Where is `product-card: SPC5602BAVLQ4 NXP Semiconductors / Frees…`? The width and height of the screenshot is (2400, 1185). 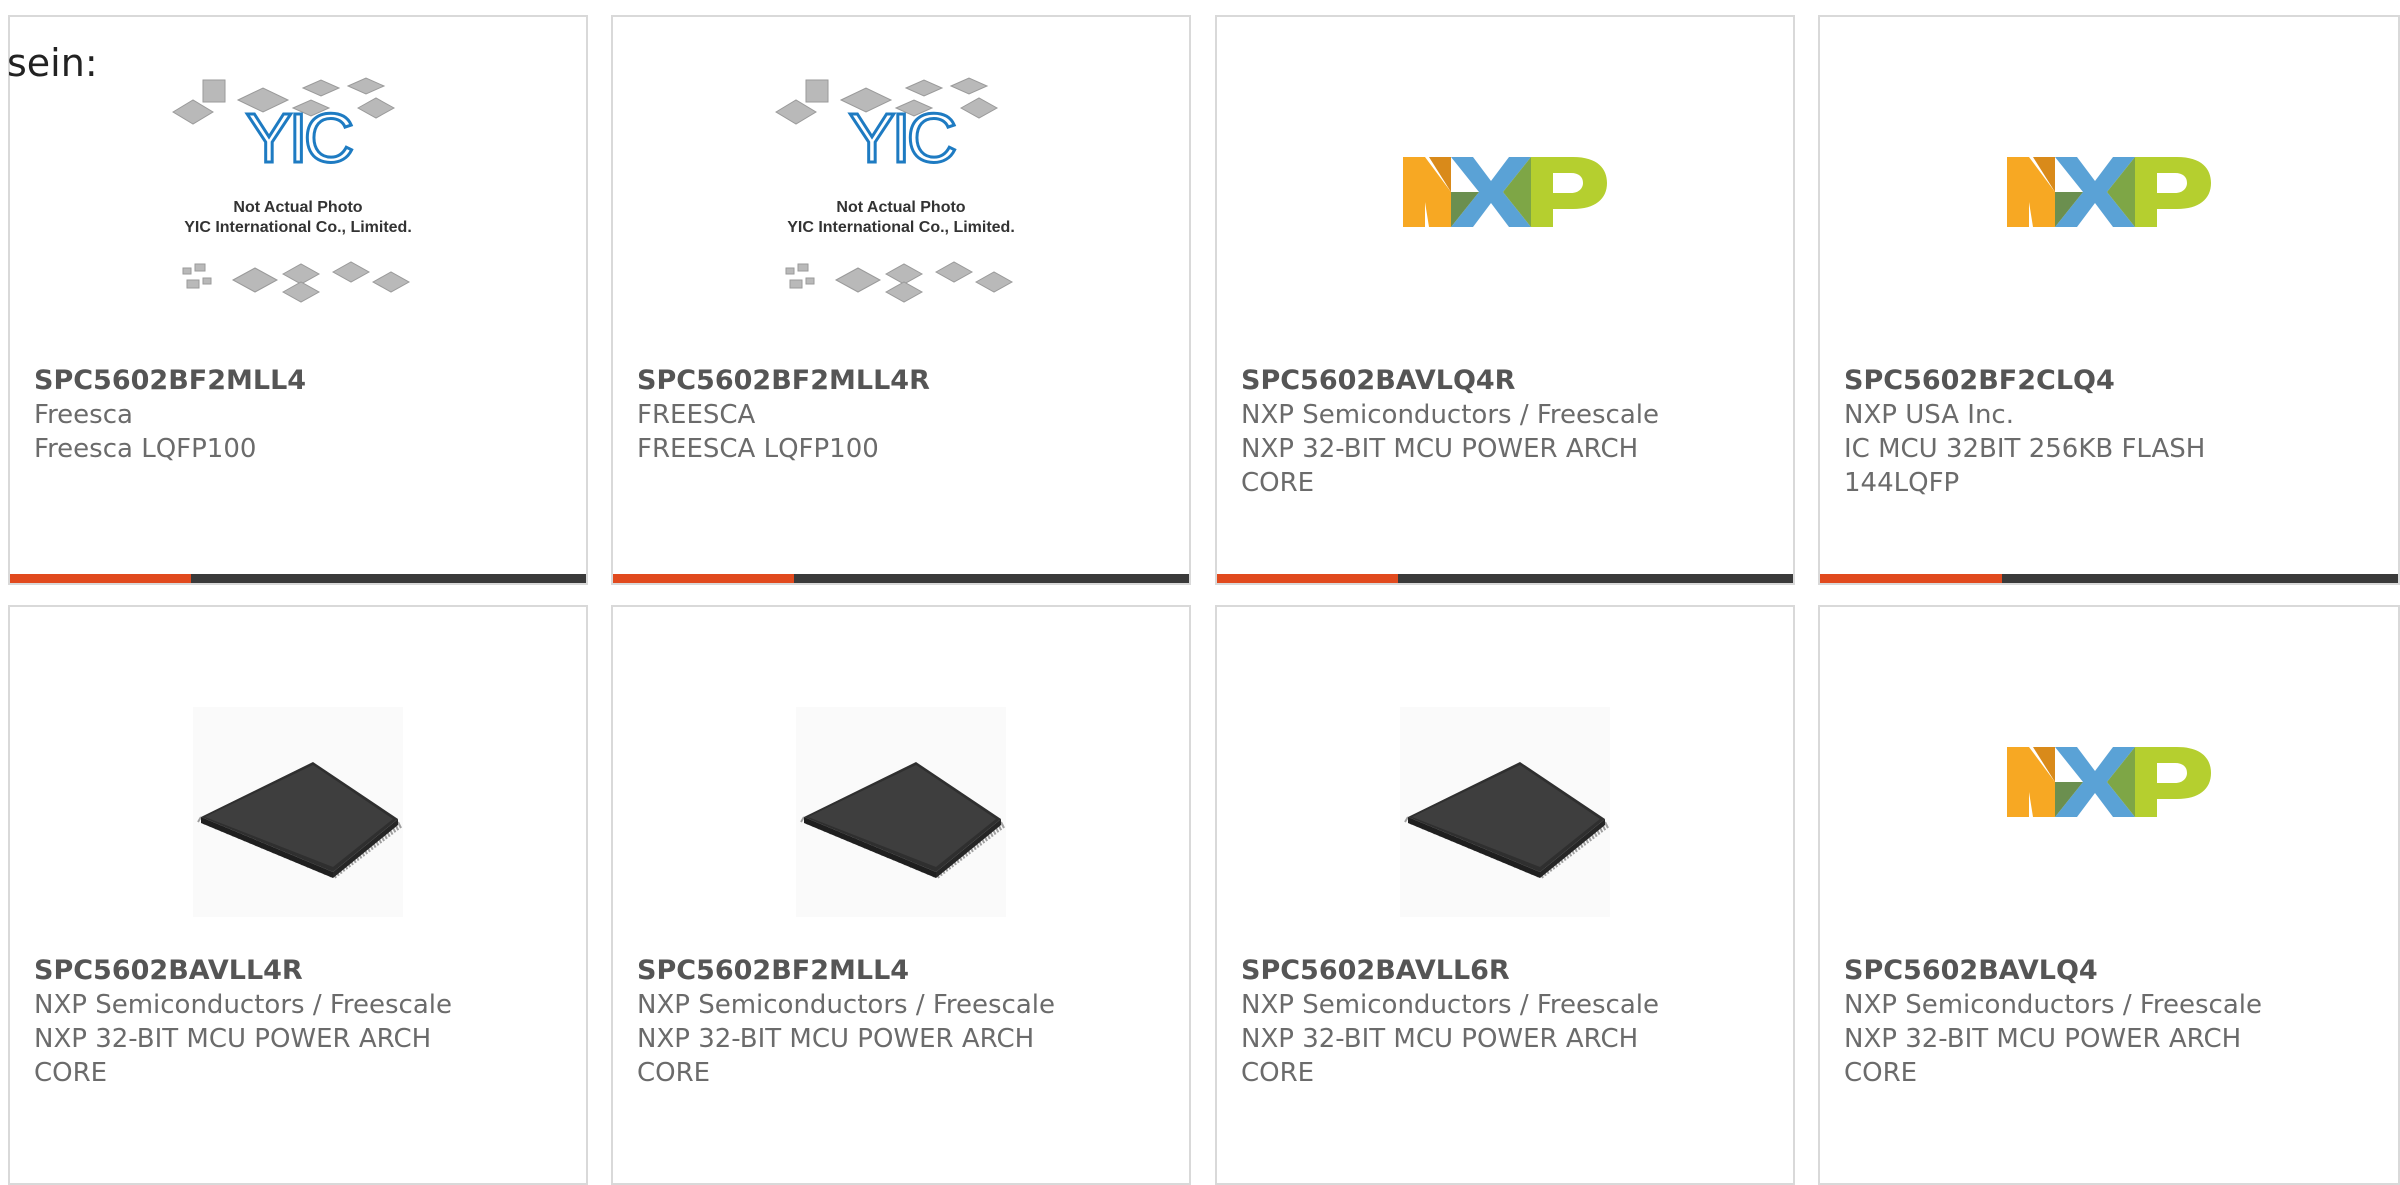
product-card: SPC5602BAVLQ4 NXP Semiconductors / Frees… is located at coordinates (2109, 895).